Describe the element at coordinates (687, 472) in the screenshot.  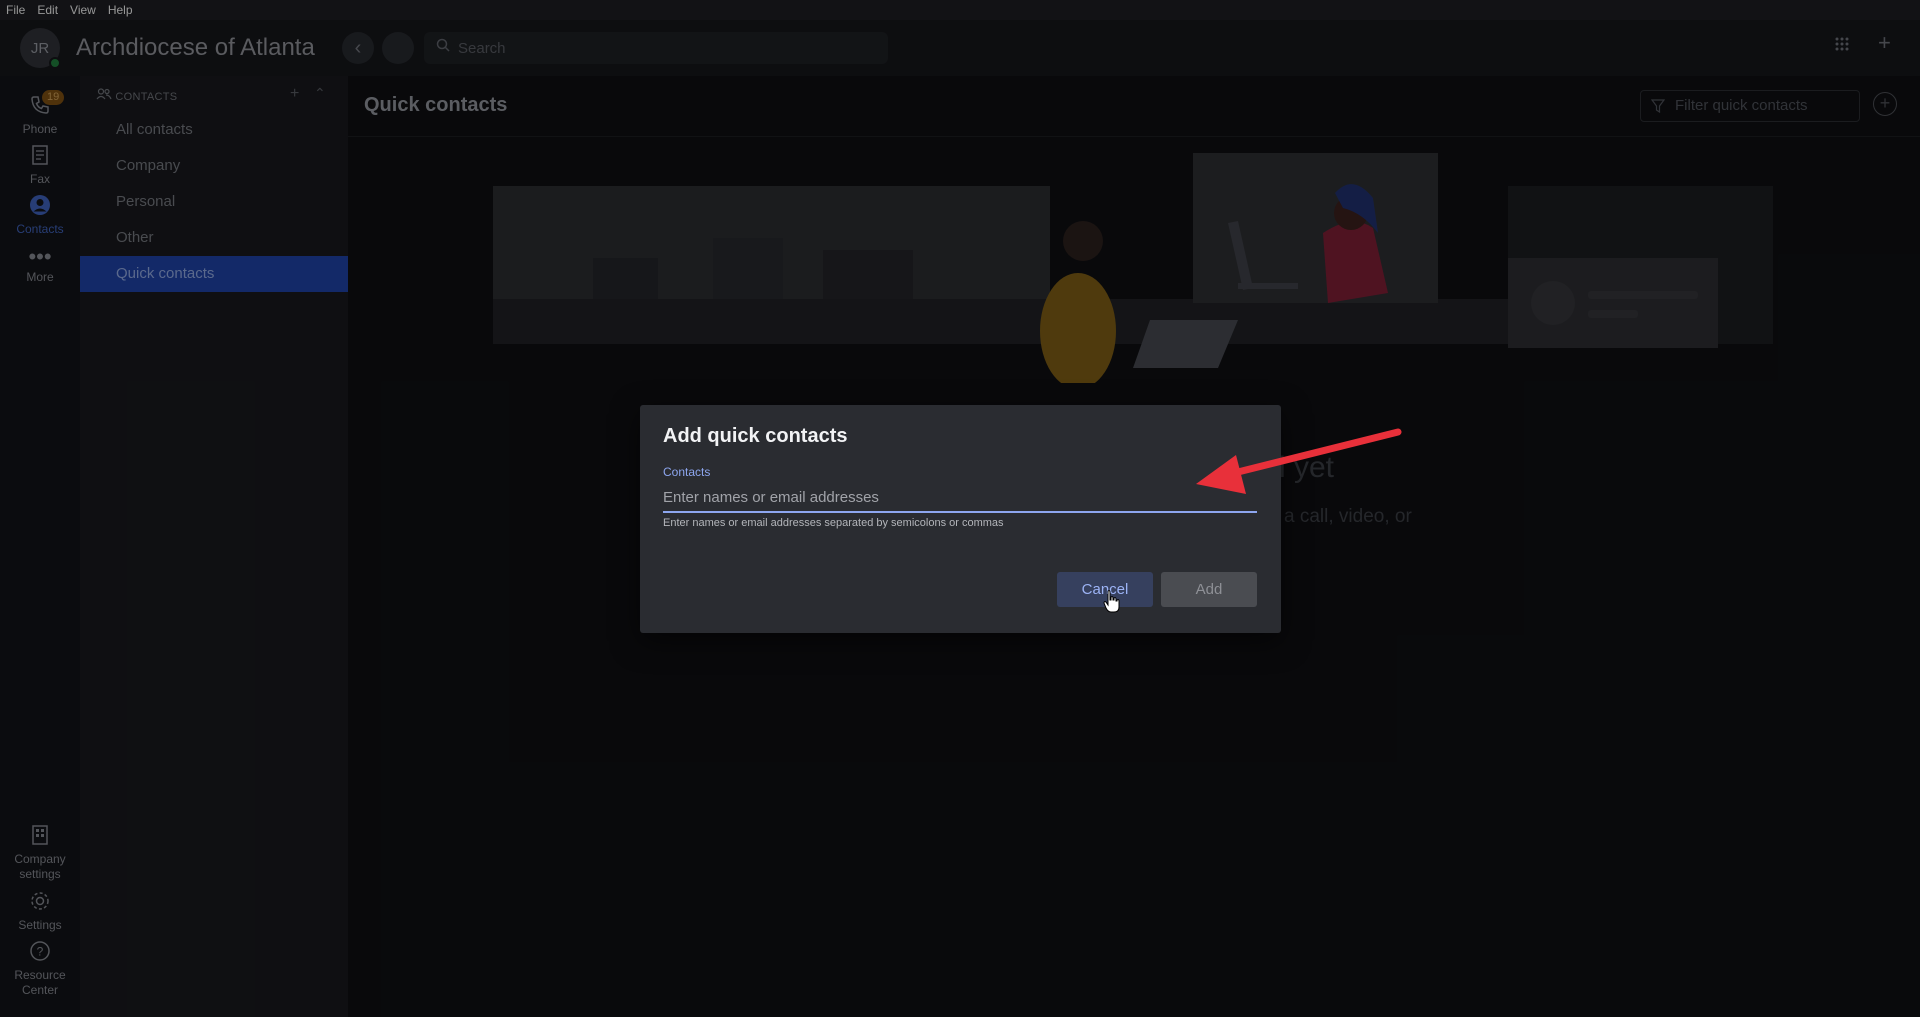
I see `contacts-field-label: Contacts` at that location.